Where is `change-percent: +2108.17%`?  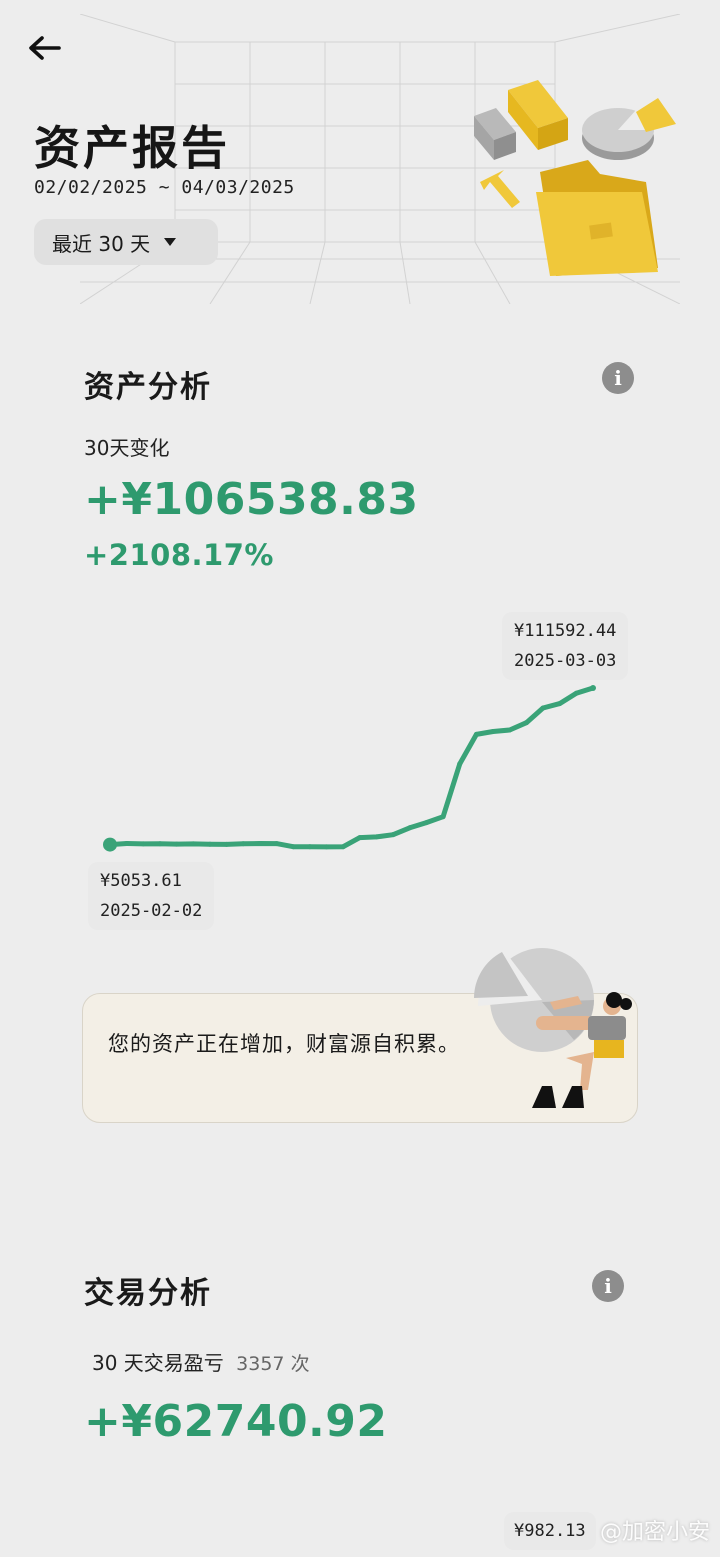
change-percent: +2108.17% is located at coordinates (179, 555).